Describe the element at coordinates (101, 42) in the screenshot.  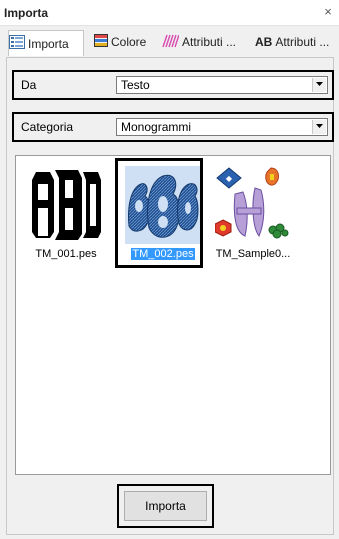
I see `color-icon` at that location.